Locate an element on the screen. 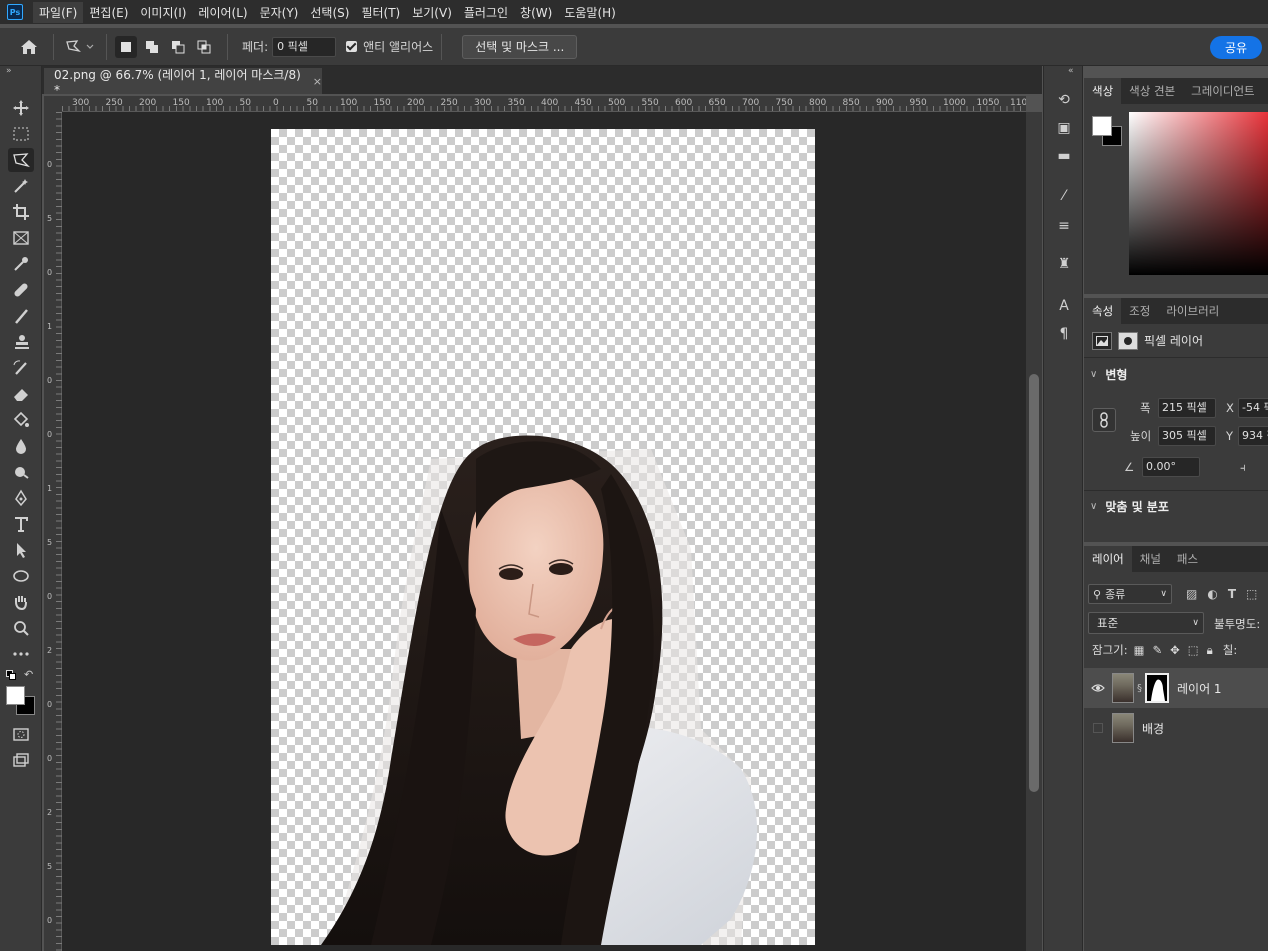 The height and width of the screenshot is (951, 1268). dodge-tool is located at coordinates (21, 472).